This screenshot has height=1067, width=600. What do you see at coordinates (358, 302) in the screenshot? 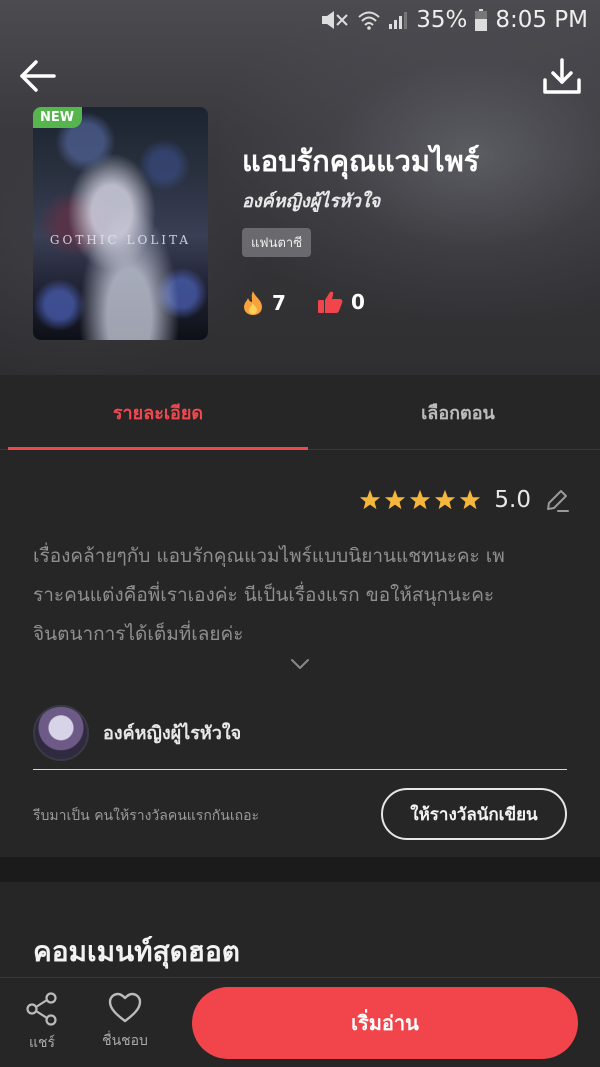
I see `like-count: 0` at bounding box center [358, 302].